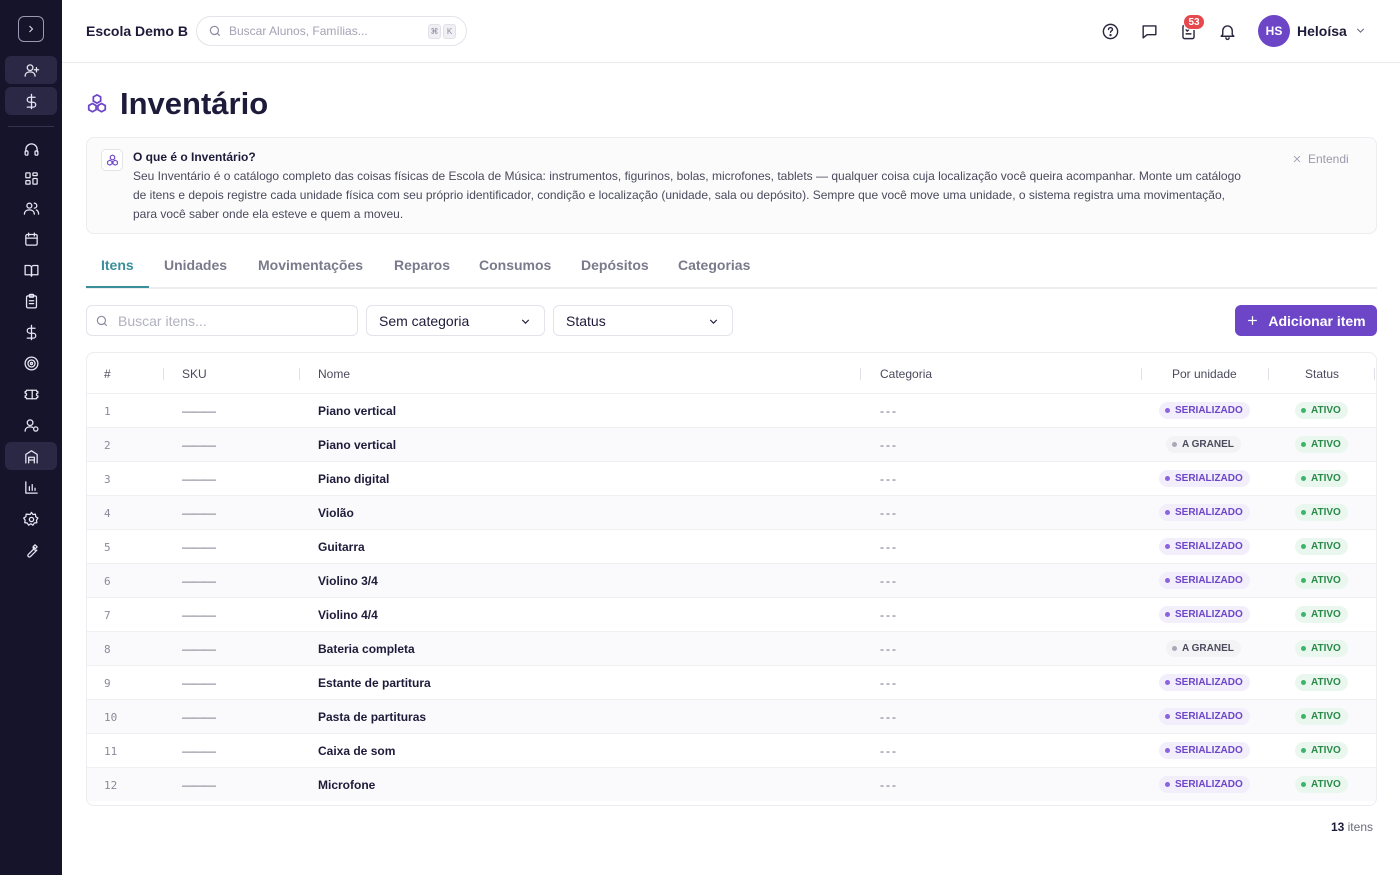 The image size is (1400, 875). What do you see at coordinates (422, 265) in the screenshot?
I see `tab-reparos: Reparos` at bounding box center [422, 265].